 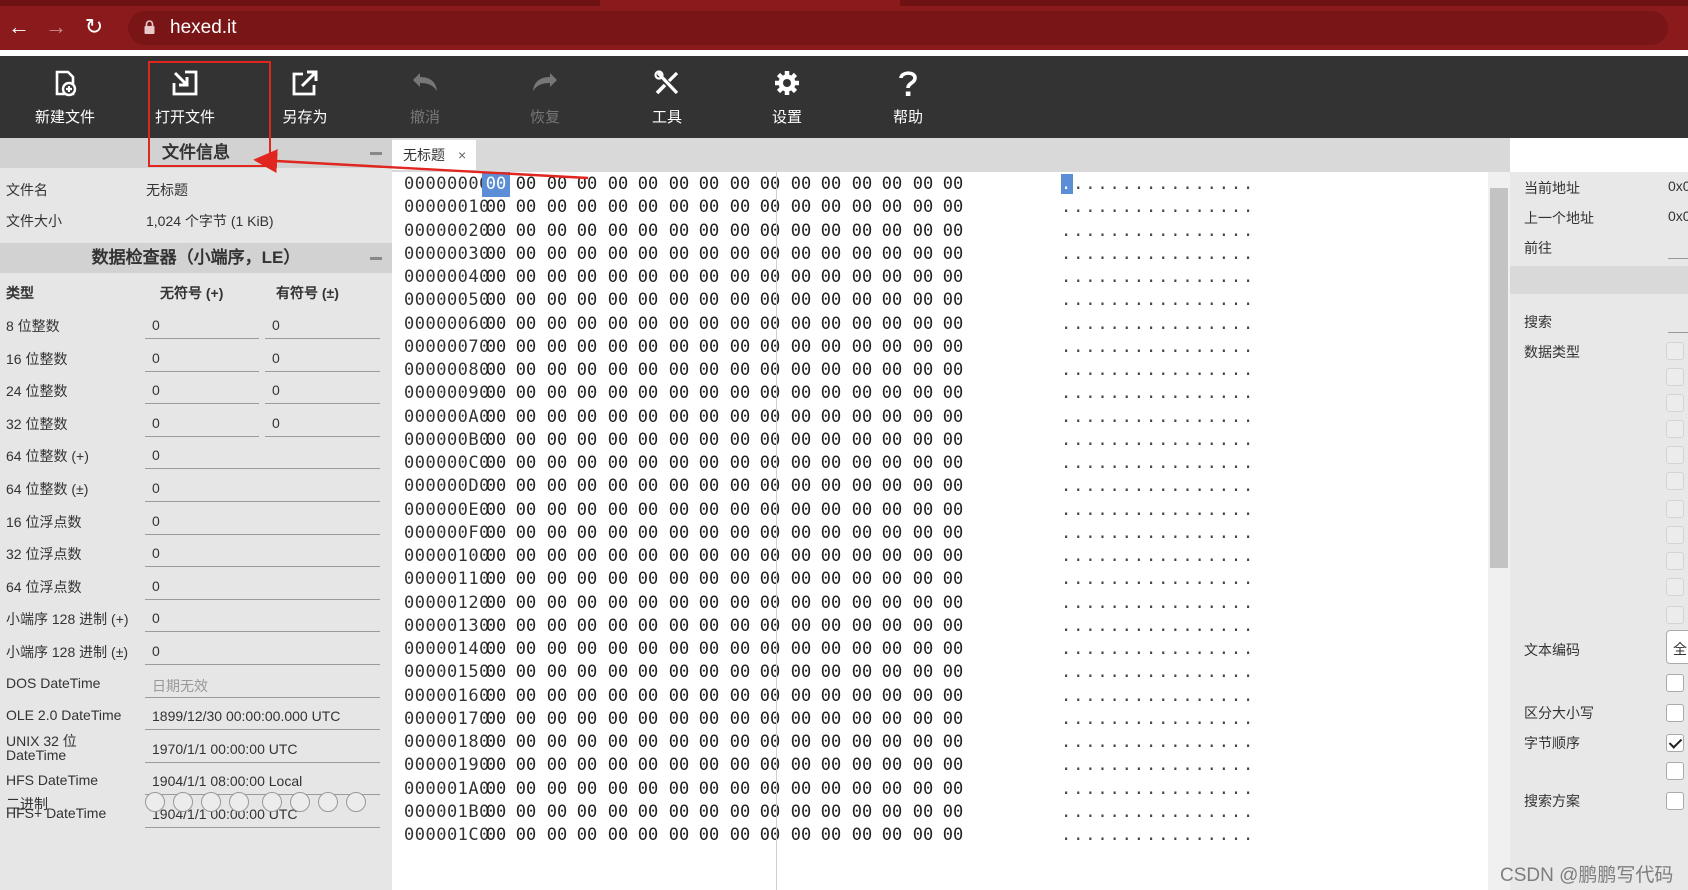 What do you see at coordinates (376, 153) in the screenshot?
I see `collapse-icon` at bounding box center [376, 153].